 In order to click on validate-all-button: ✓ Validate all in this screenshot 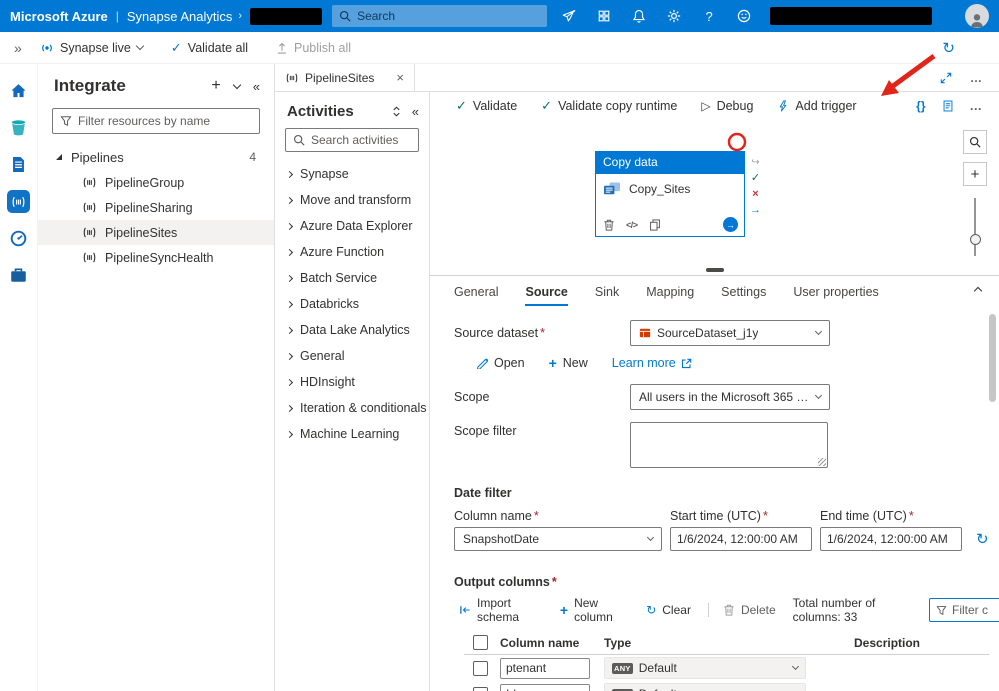, I will do `click(209, 48)`.